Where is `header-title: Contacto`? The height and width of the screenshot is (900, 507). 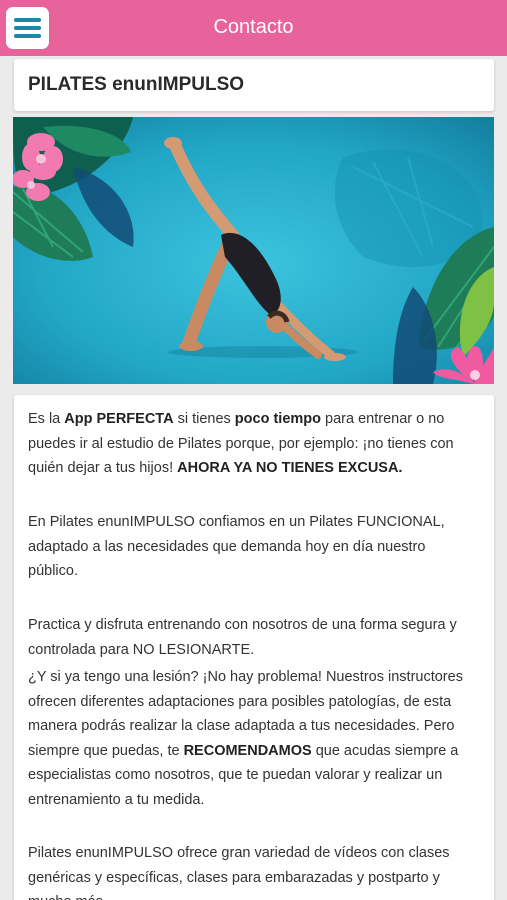 header-title: Contacto is located at coordinates (253, 27).